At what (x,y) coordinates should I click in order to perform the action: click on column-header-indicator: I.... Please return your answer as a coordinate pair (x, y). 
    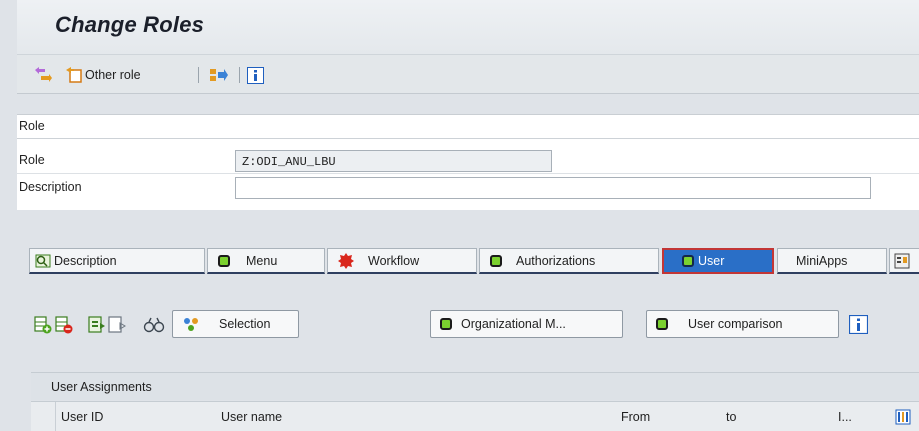
    Looking at the image, I should click on (845, 417).